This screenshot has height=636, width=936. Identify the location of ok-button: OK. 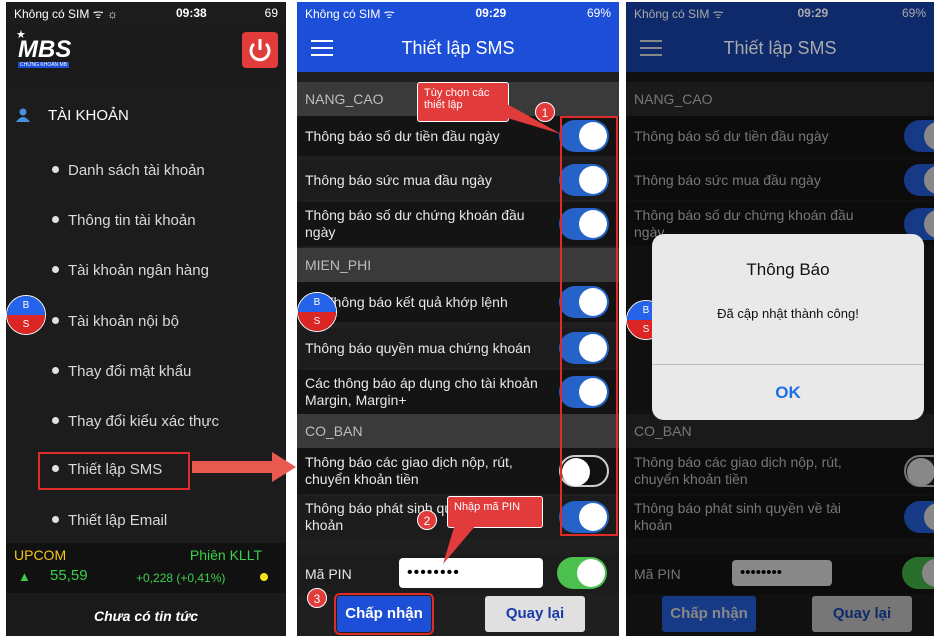
(788, 392).